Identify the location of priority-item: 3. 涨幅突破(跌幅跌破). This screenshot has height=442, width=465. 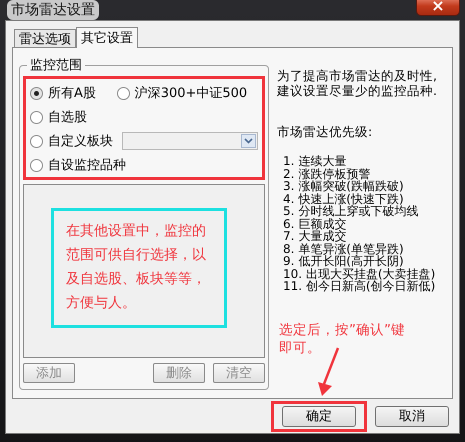
(344, 186).